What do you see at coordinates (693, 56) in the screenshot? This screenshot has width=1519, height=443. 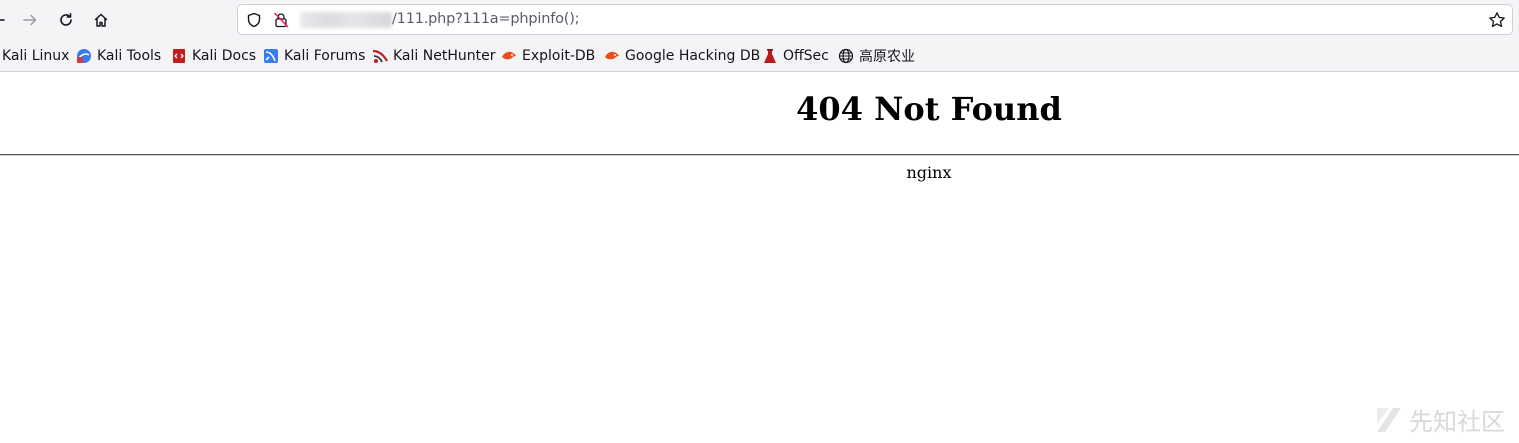 I see `bookmark-label: Google Hacking DB` at bounding box center [693, 56].